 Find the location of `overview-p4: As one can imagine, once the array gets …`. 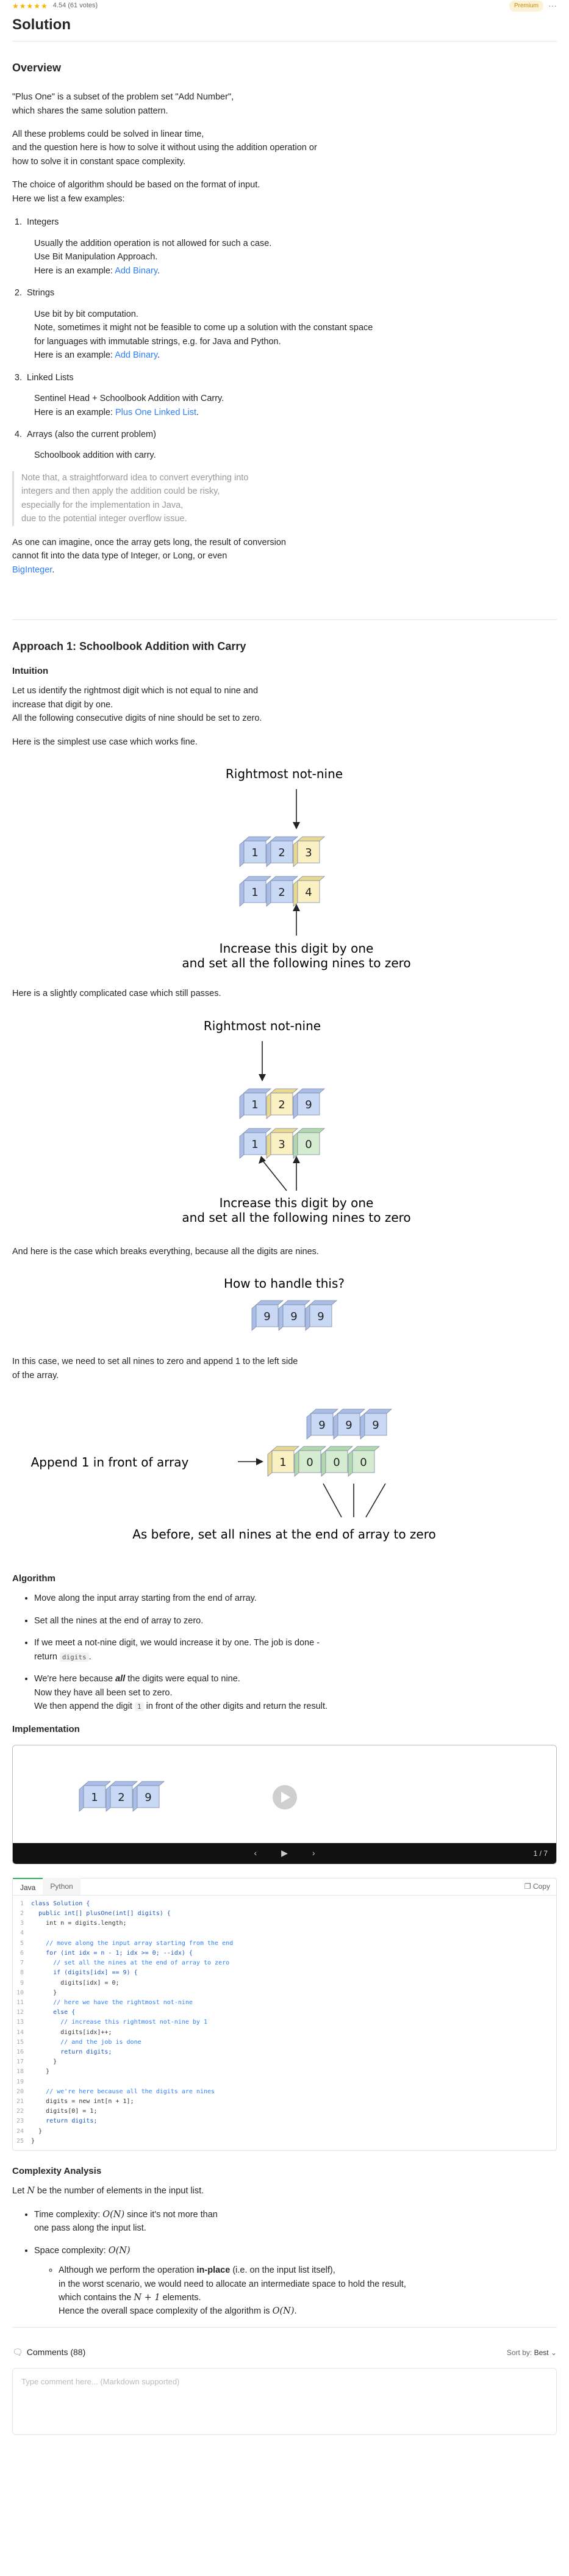

overview-p4: As one can imagine, once the array gets … is located at coordinates (284, 556).